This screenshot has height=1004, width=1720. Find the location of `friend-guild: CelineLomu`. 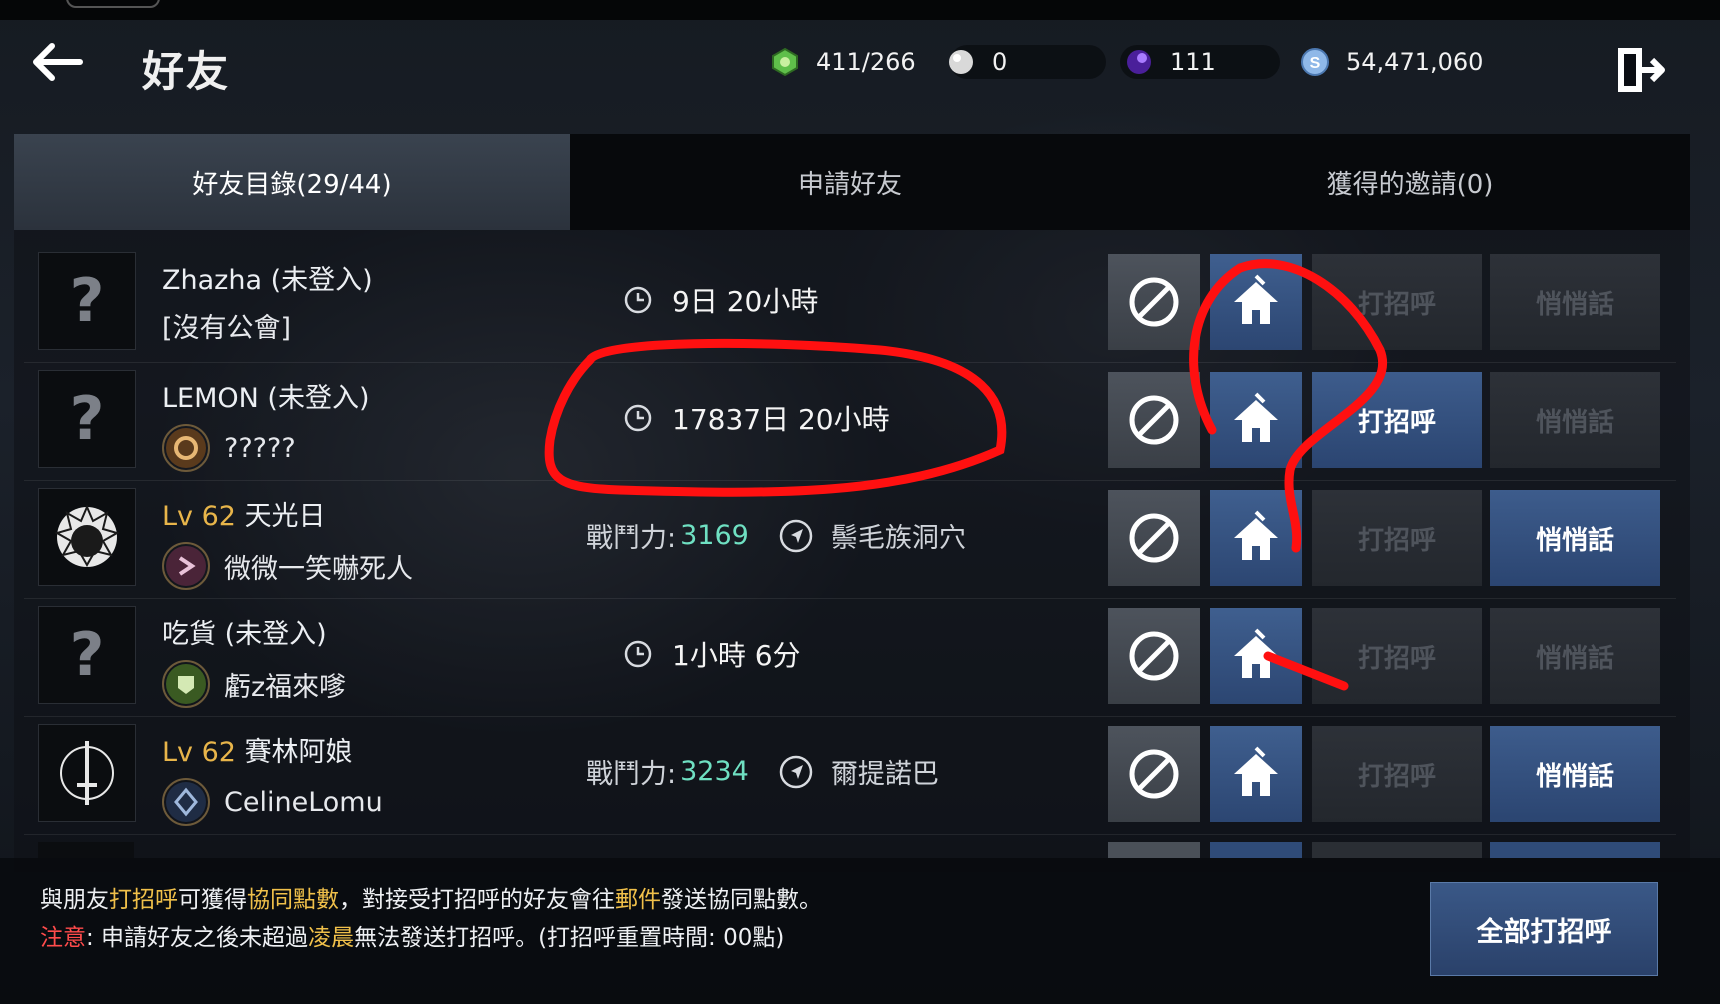

friend-guild: CelineLomu is located at coordinates (272, 802).